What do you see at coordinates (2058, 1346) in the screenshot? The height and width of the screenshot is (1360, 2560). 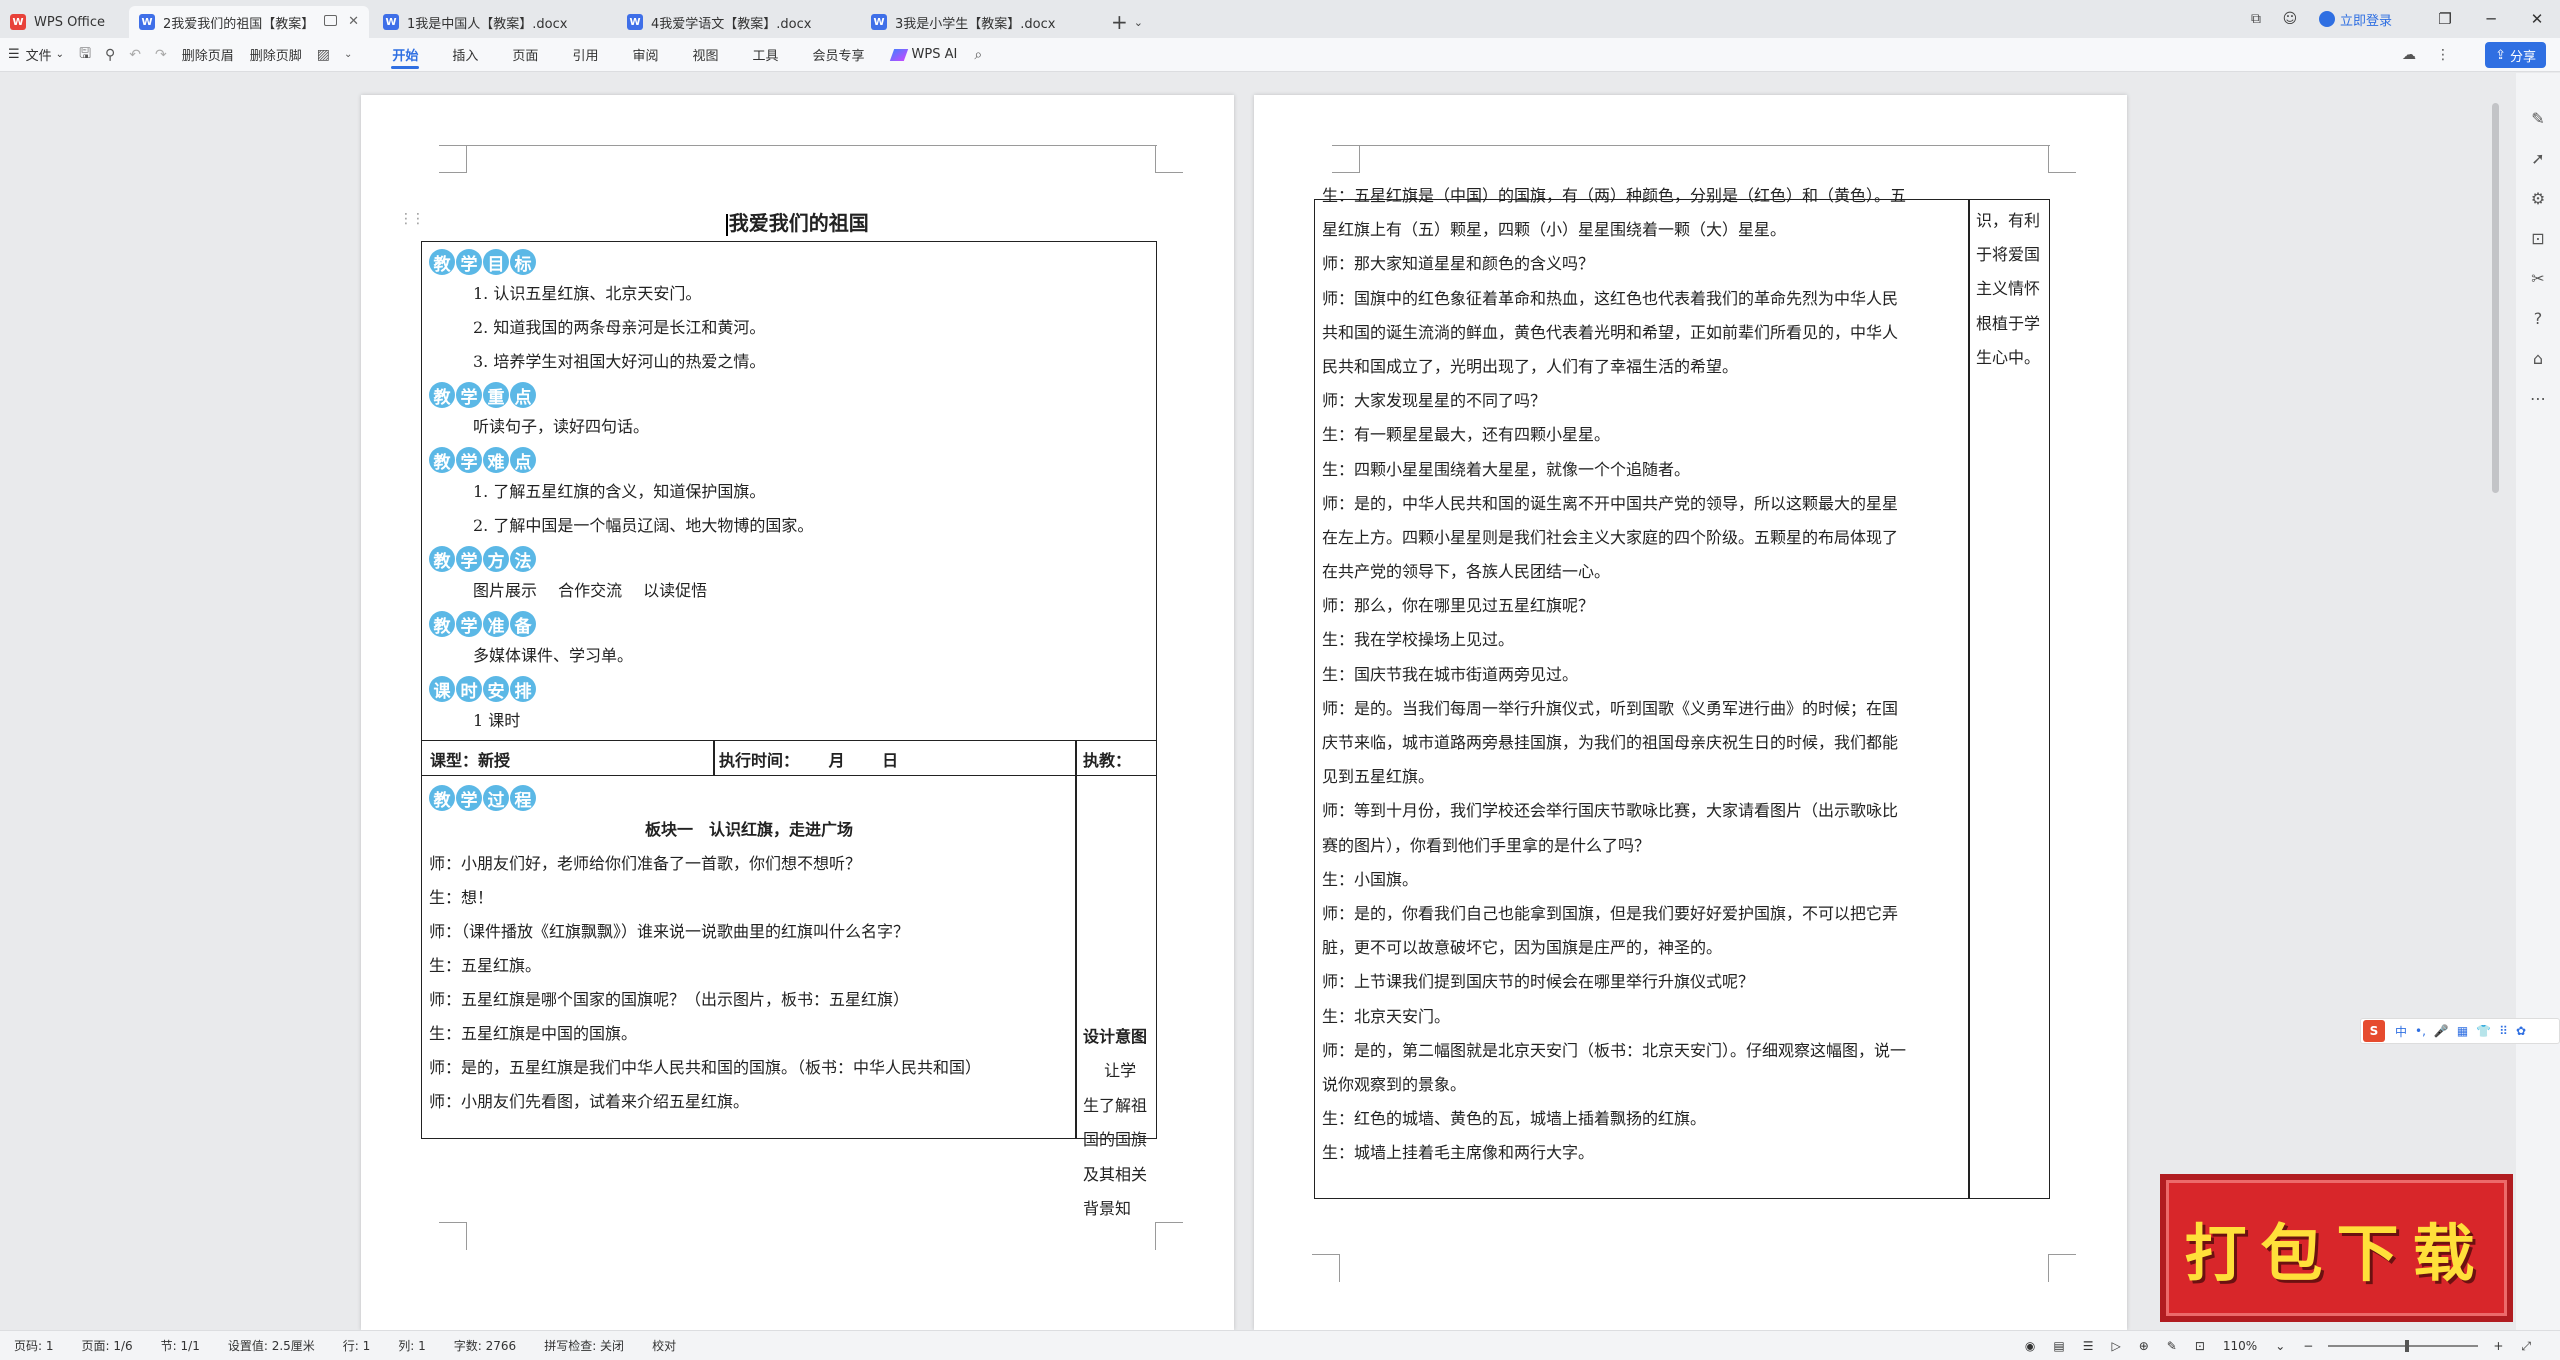 I see `page-view-icon: ▤` at bounding box center [2058, 1346].